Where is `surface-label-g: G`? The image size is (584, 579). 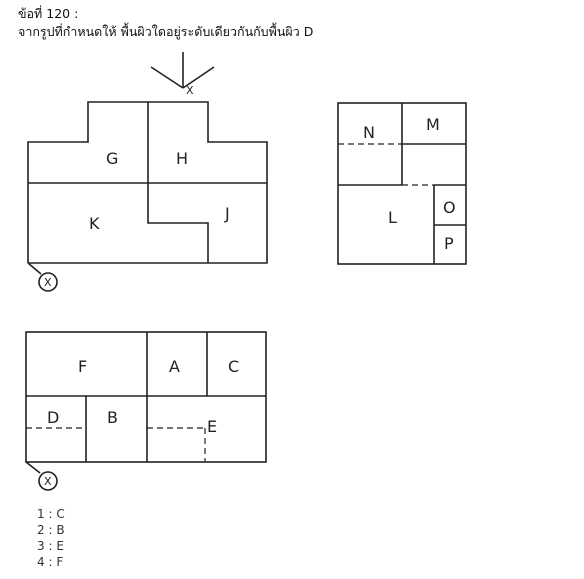 surface-label-g: G is located at coordinates (112, 158).